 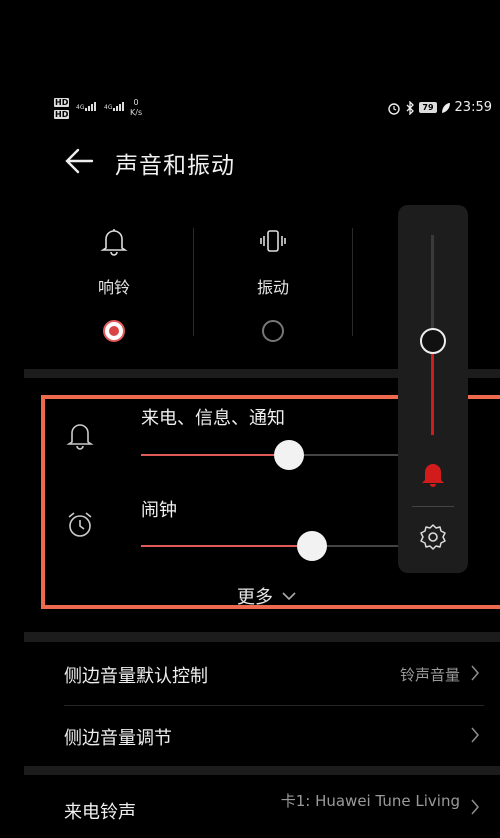 I want to click on status-time: 23:59, so click(x=473, y=107).